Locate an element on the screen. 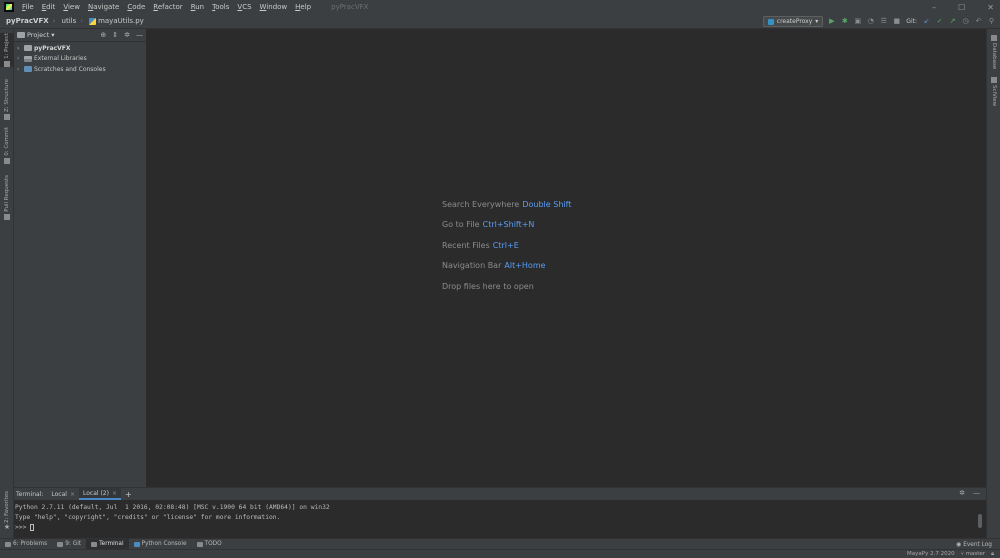 The height and width of the screenshot is (558, 1000). event-log-icon: ◉ is located at coordinates (958, 544).